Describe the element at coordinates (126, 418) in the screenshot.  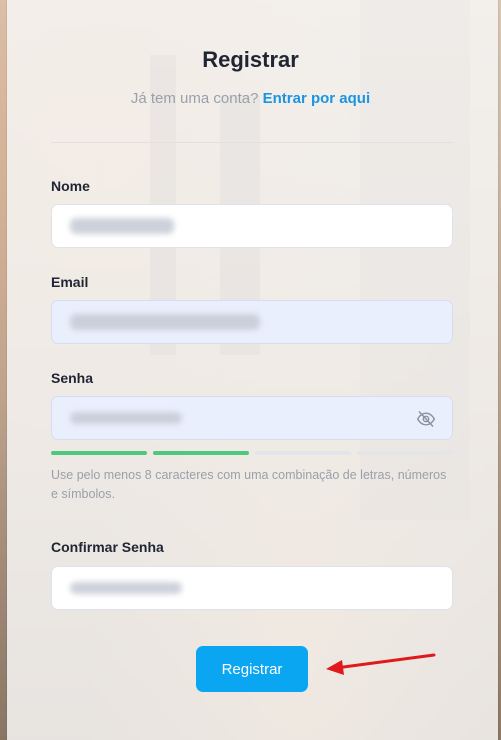
I see `password-value-redacted` at that location.